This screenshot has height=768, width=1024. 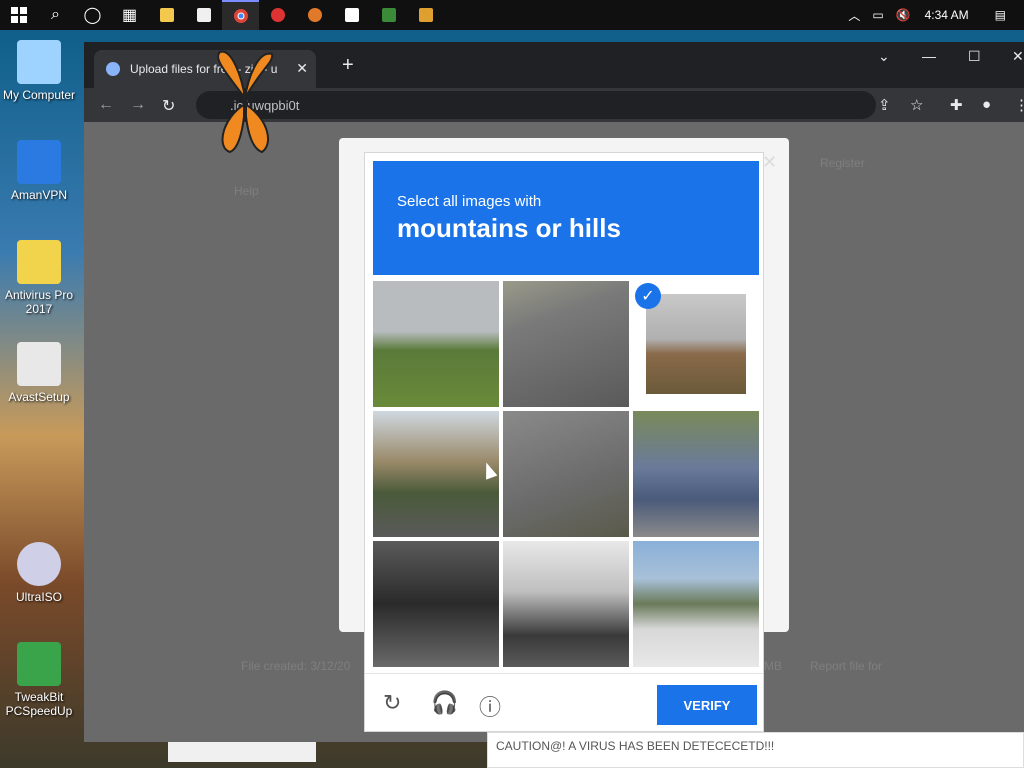 I want to click on taskbar: ⌕ ◯ ▦ ︿ ▭ 🔇 4:34 AM ▤, so click(x=512, y=15).